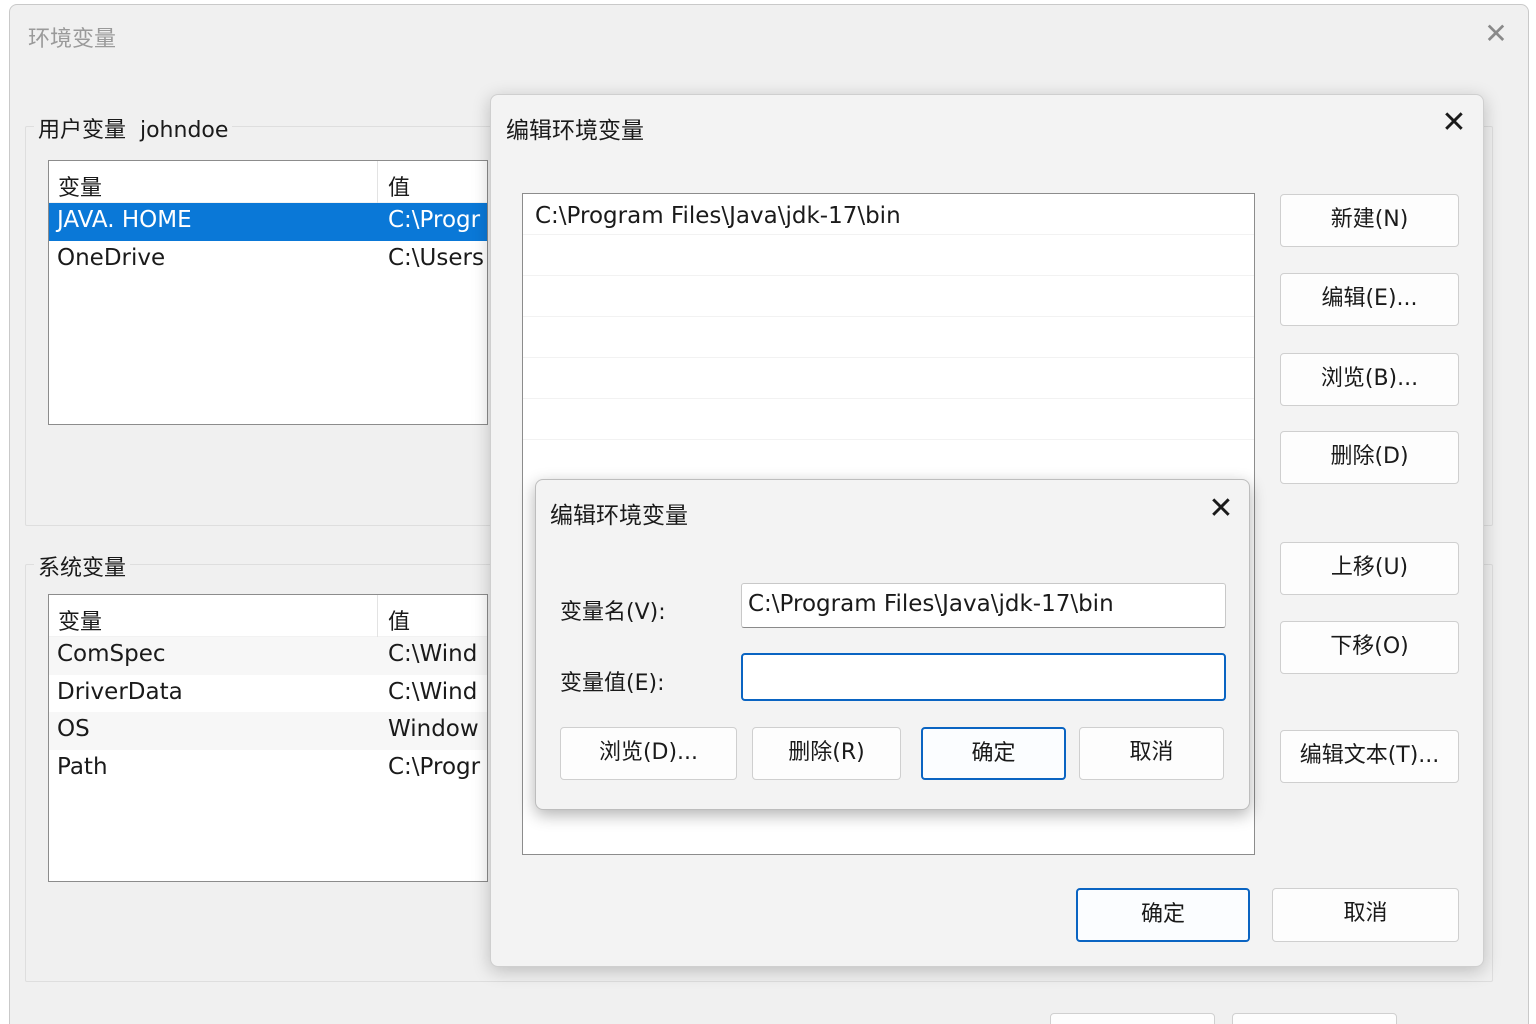 The image size is (1536, 1024). Describe the element at coordinates (133, 128) in the screenshot. I see `user-variables-legend: 用户变量 johndoe` at that location.